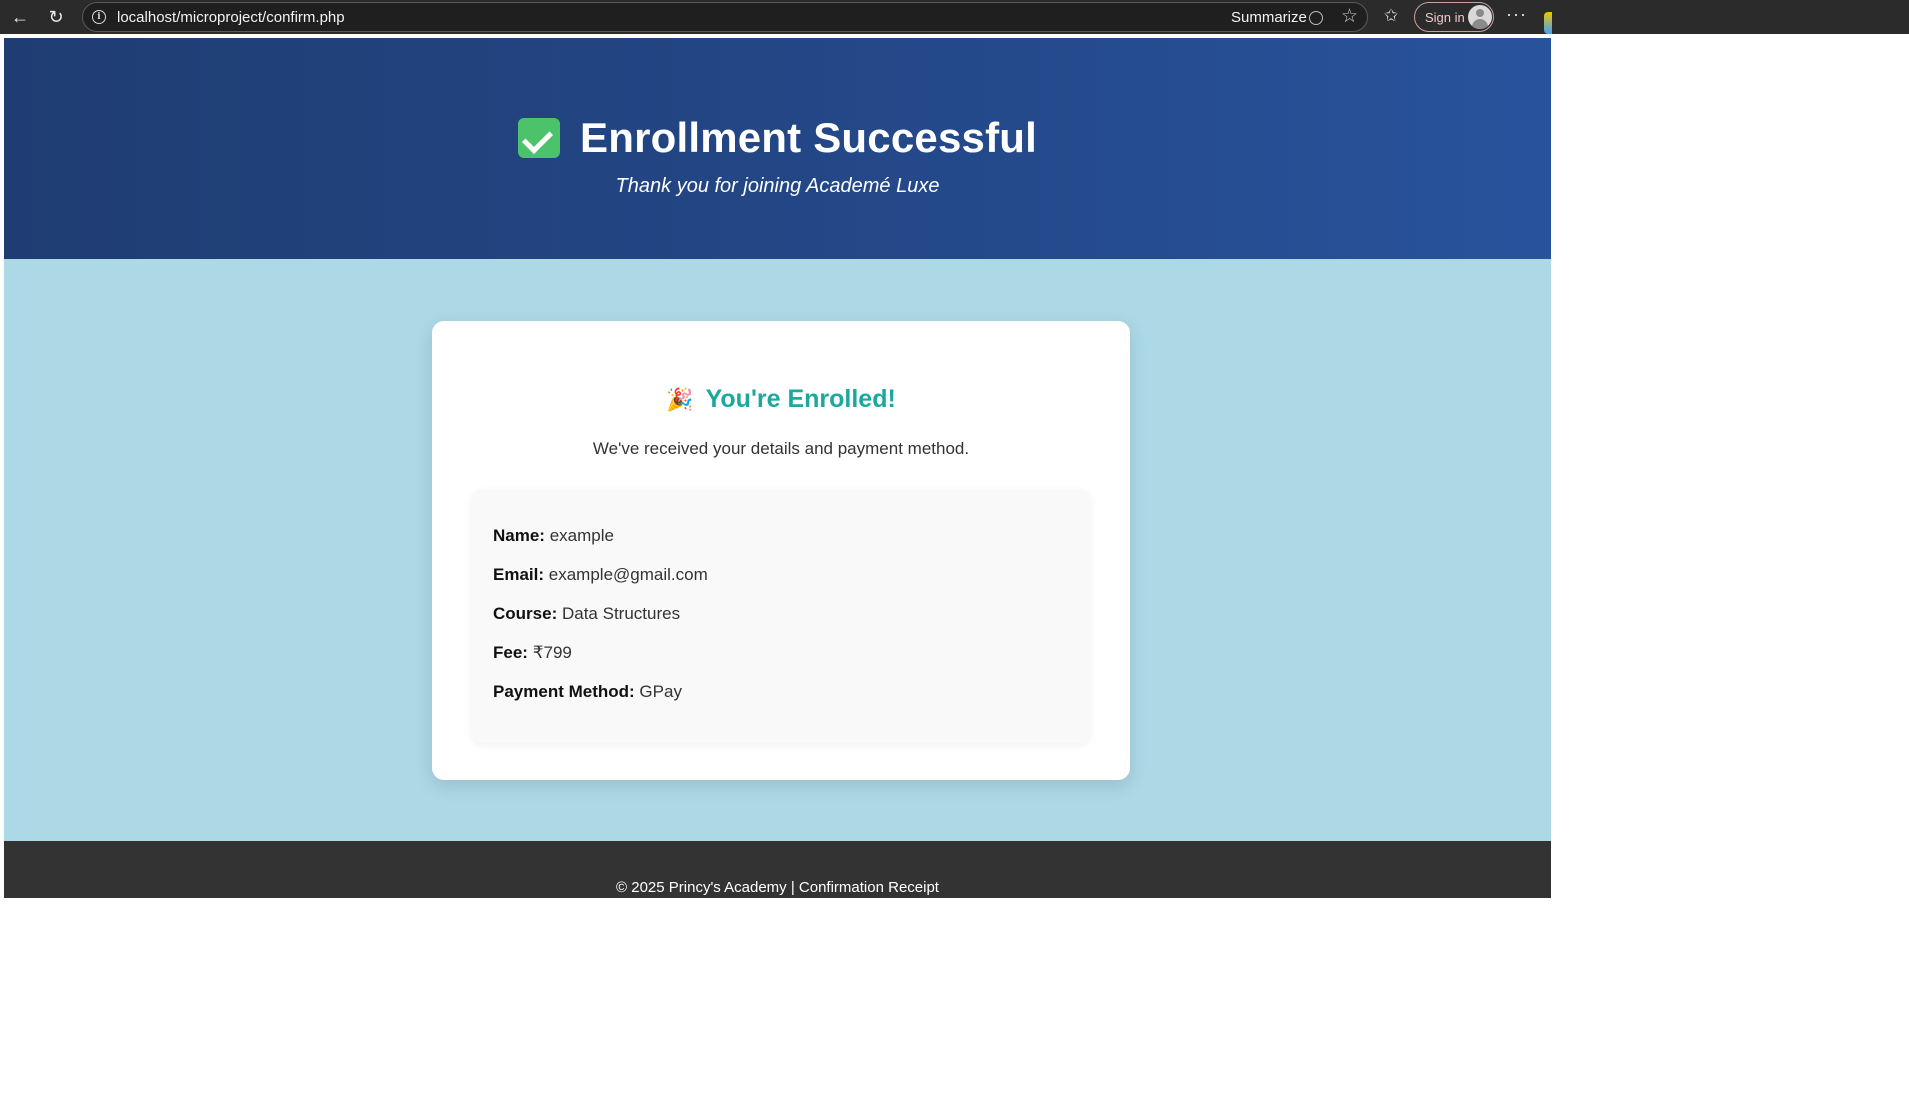  I want to click on more-options-icon: ···, so click(1516, 14).